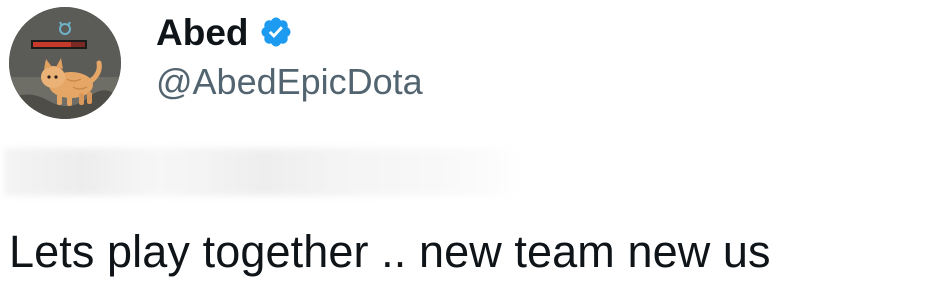  I want to click on tweet-text: Lets play together .. new team new us, so click(390, 251).